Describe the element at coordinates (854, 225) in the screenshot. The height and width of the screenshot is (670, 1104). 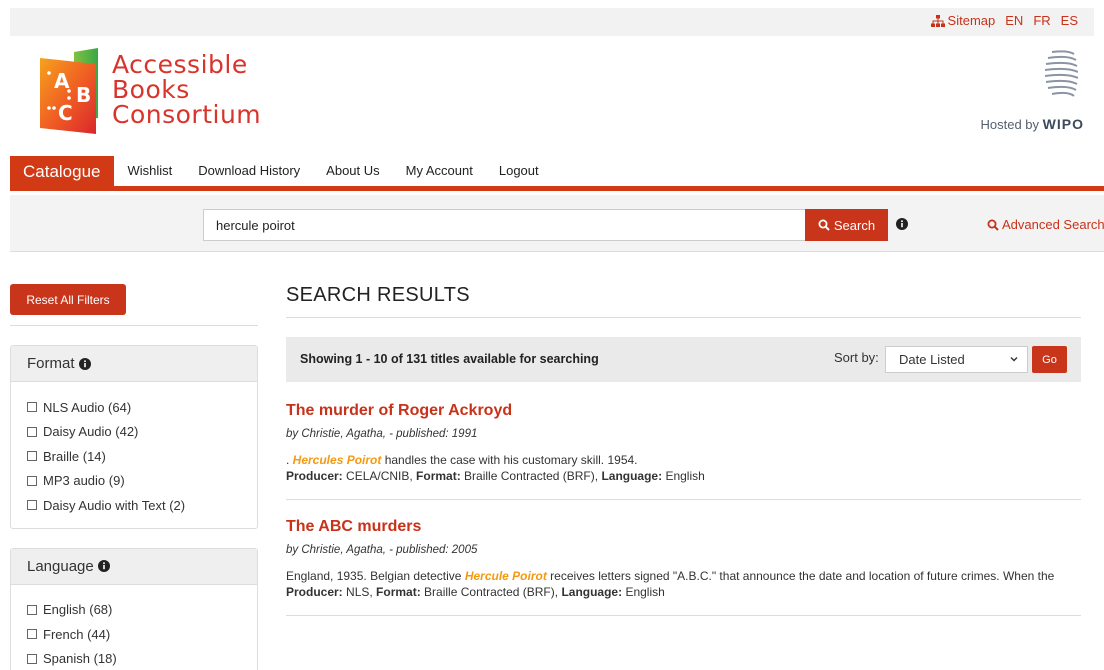
I see `search-button-label: Search` at that location.